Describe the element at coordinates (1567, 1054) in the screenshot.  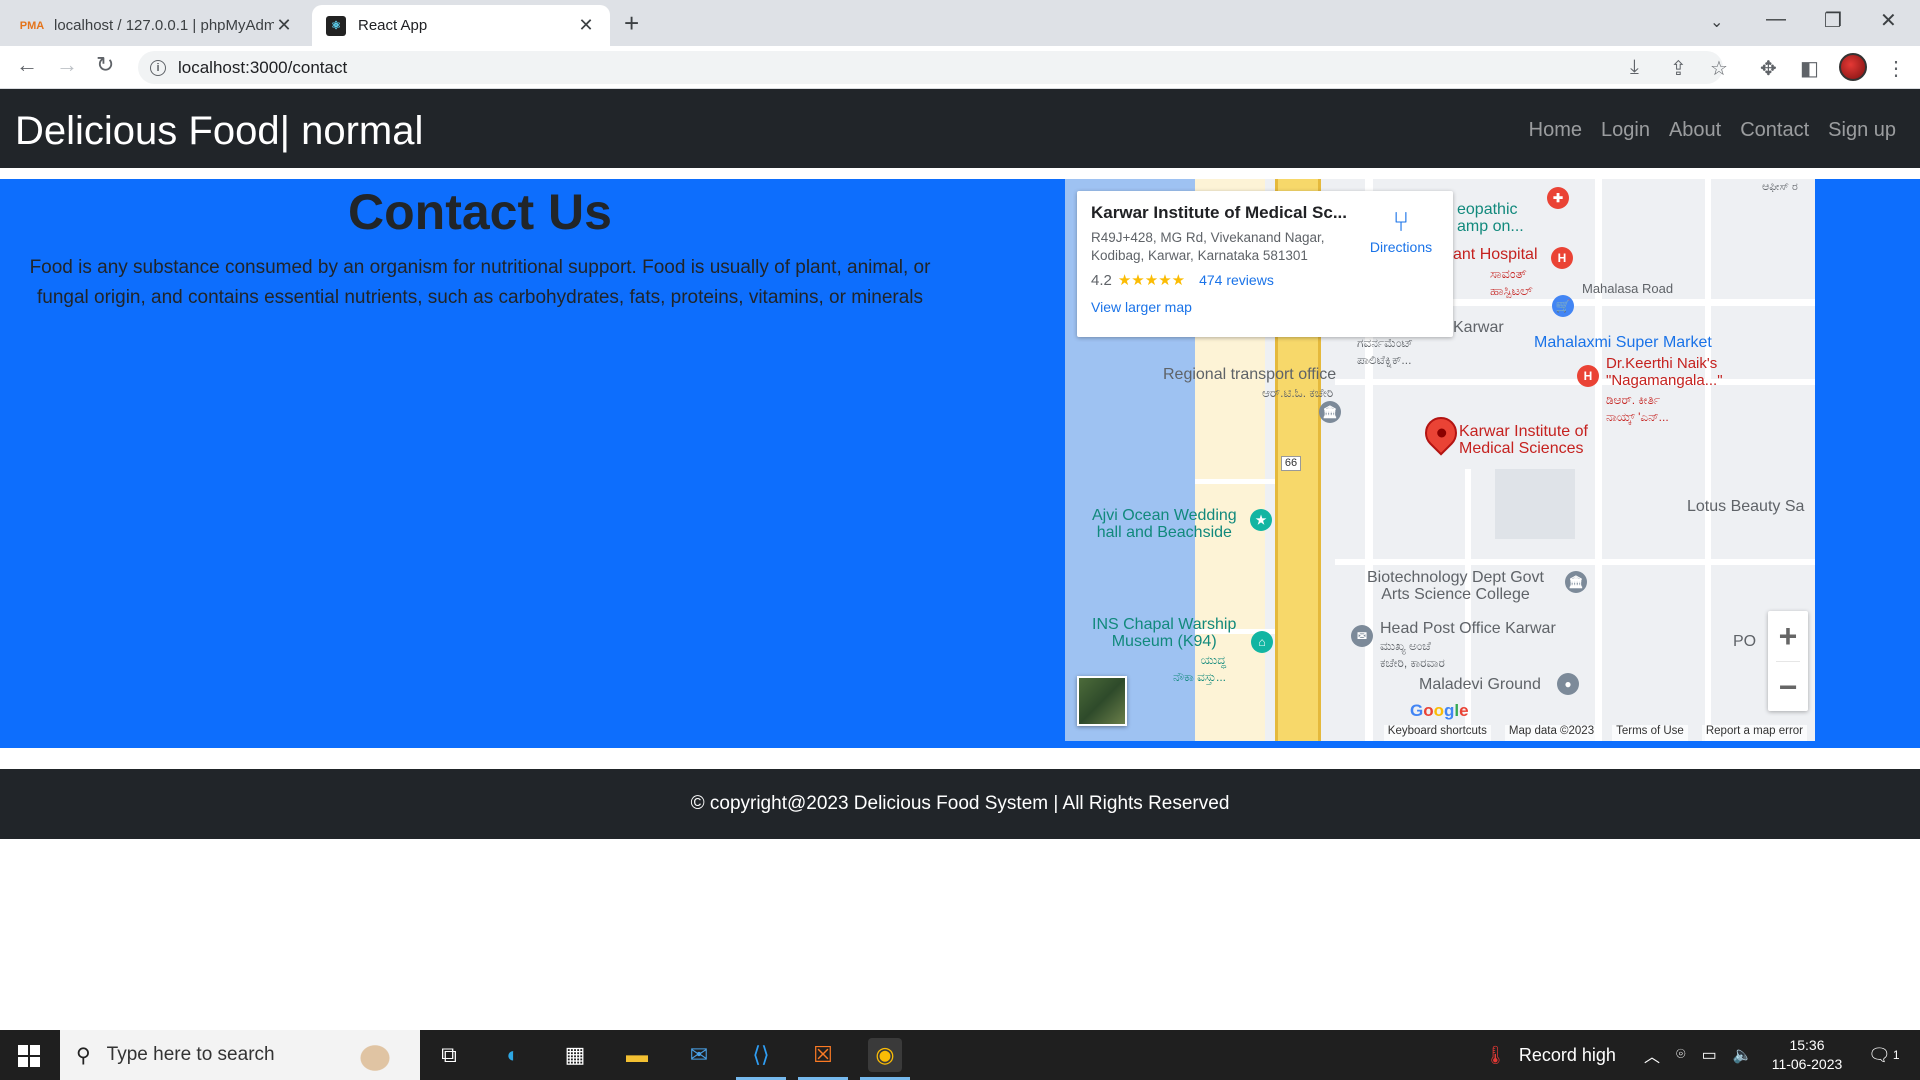
I see `weather-text: Record high` at that location.